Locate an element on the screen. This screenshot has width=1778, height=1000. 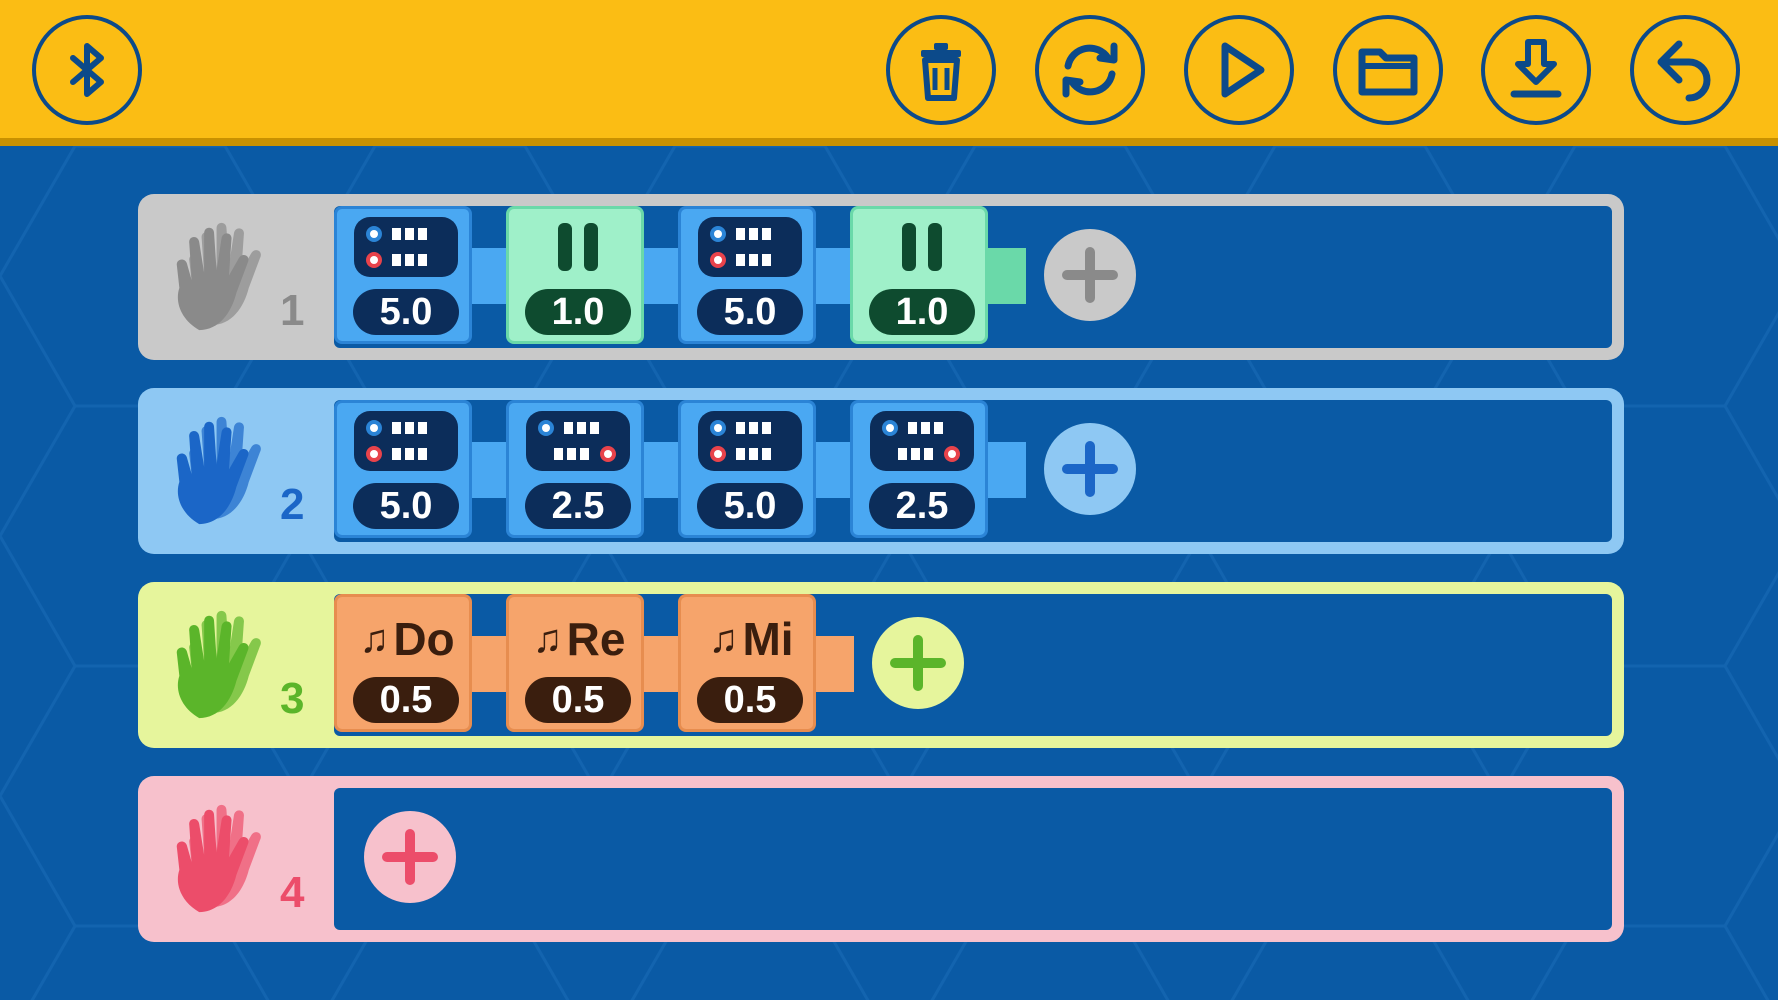
open-folder-button is located at coordinates (1388, 70).